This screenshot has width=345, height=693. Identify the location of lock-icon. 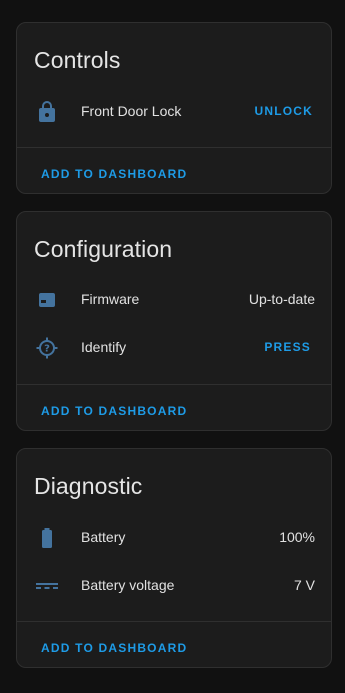
(47, 112).